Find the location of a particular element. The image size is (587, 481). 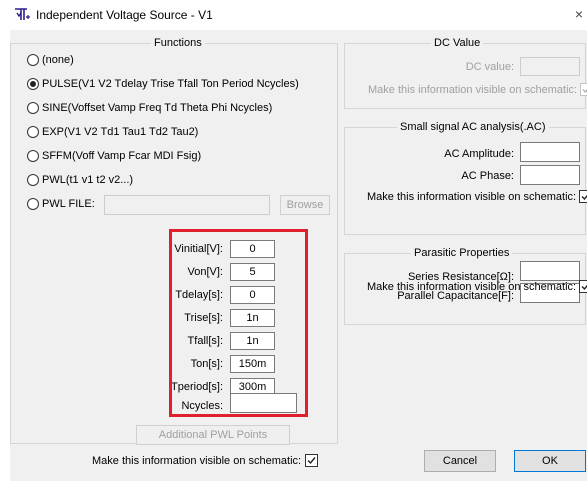

cancel-button: Cancel is located at coordinates (460, 461).